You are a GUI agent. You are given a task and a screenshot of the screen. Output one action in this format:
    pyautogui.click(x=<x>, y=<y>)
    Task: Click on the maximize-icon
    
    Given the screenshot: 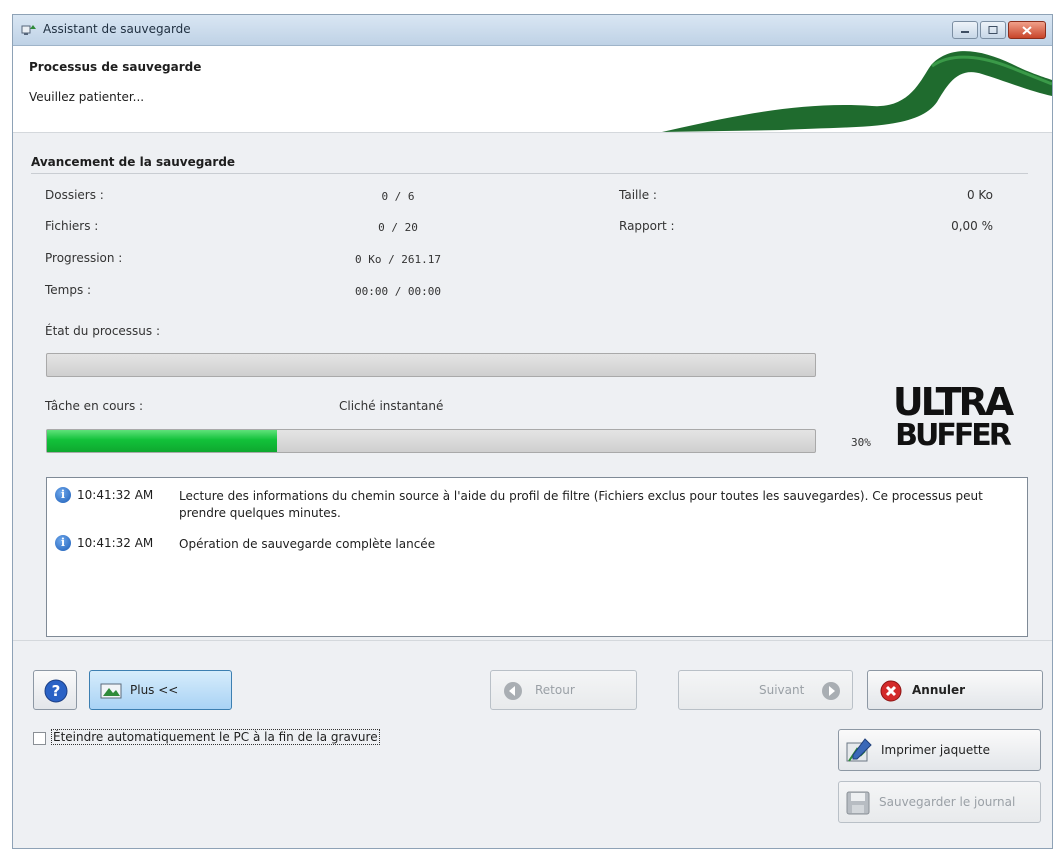 What is the action you would take?
    pyautogui.click(x=993, y=30)
    